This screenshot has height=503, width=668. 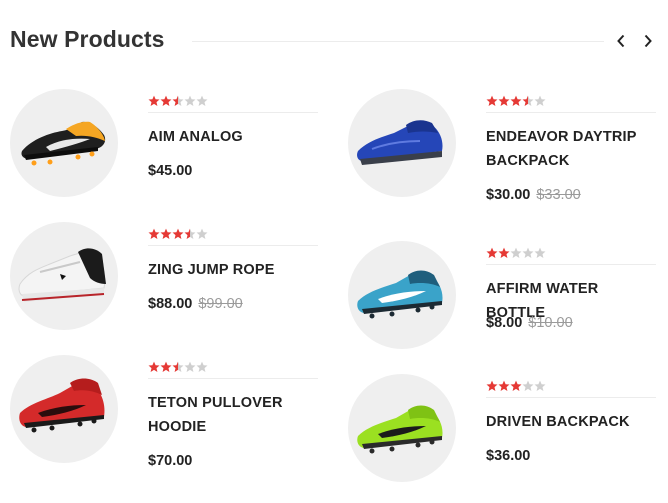 I want to click on product-name: ENDEAVOR DAYTRIP BACKPACK, so click(x=572, y=149).